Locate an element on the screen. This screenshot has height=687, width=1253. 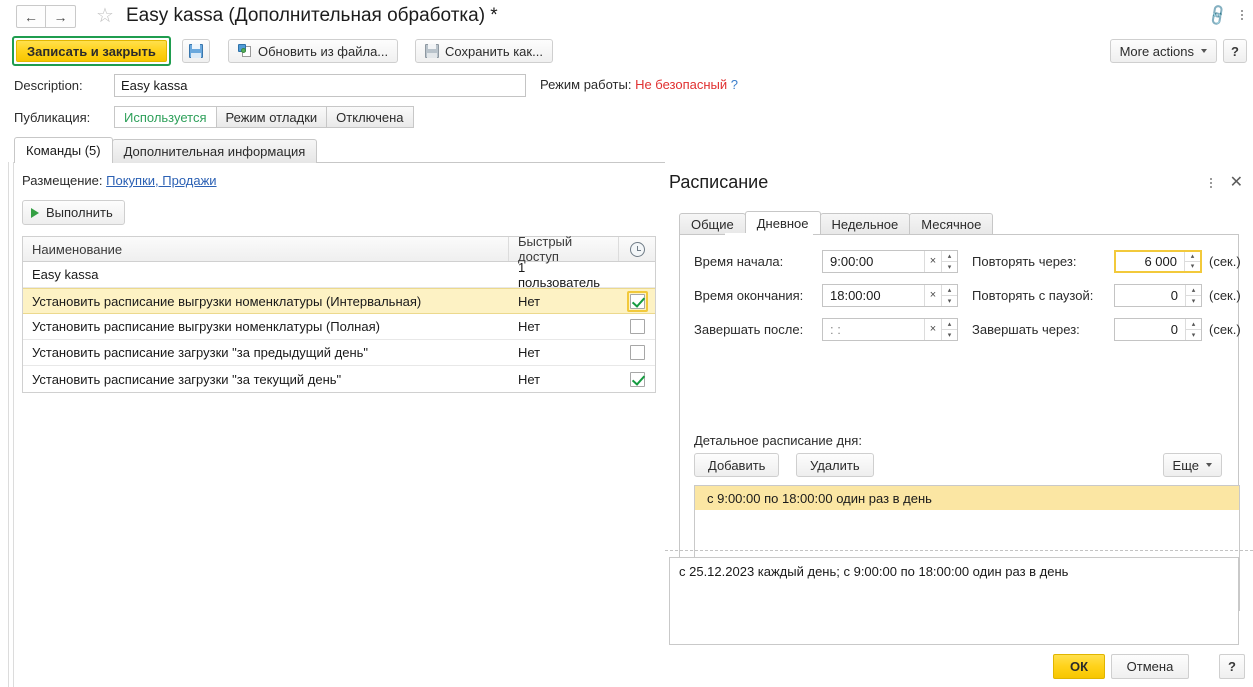
column-header-name: Наименование is located at coordinates (266, 249).